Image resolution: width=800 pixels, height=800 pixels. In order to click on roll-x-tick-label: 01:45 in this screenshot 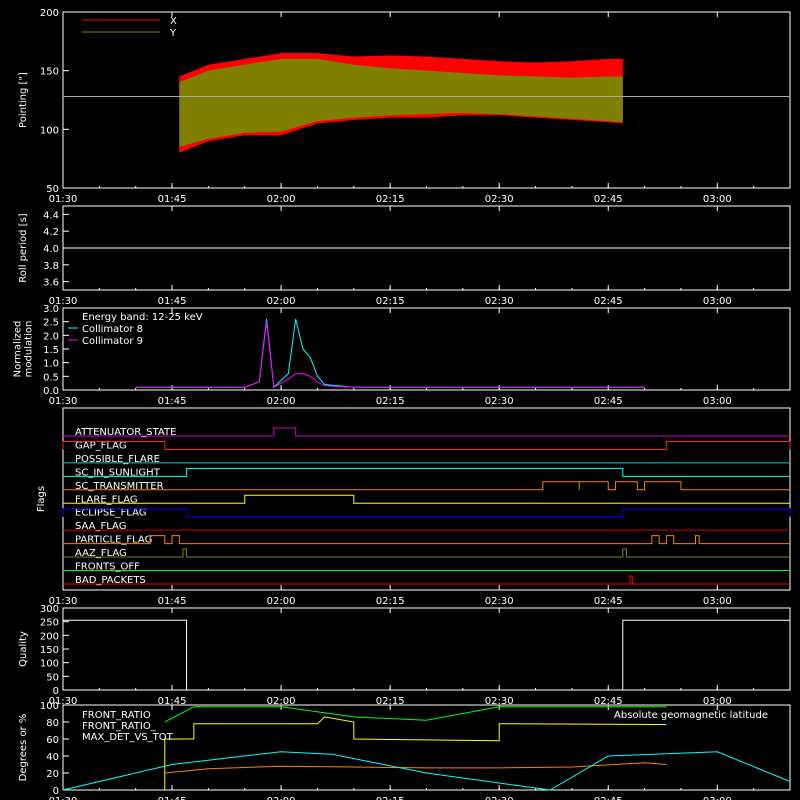, I will do `click(172, 301)`.